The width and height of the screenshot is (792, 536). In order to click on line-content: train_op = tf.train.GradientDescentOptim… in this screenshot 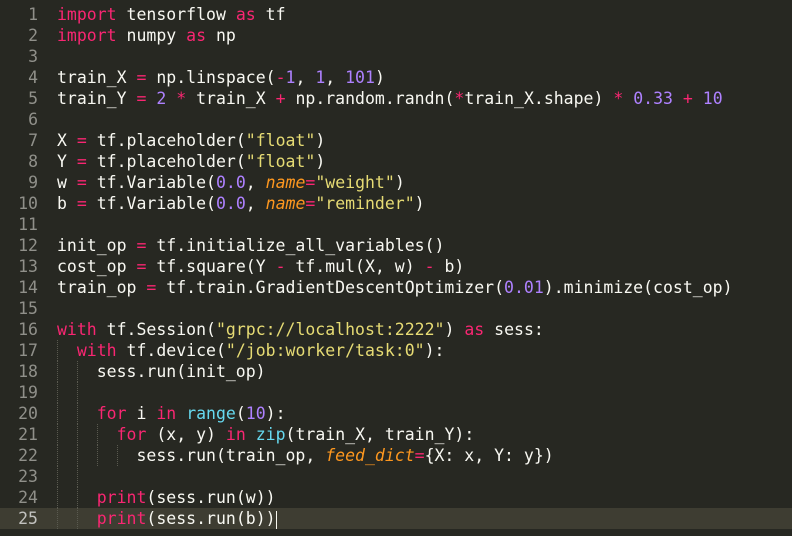, I will do `click(395, 287)`.